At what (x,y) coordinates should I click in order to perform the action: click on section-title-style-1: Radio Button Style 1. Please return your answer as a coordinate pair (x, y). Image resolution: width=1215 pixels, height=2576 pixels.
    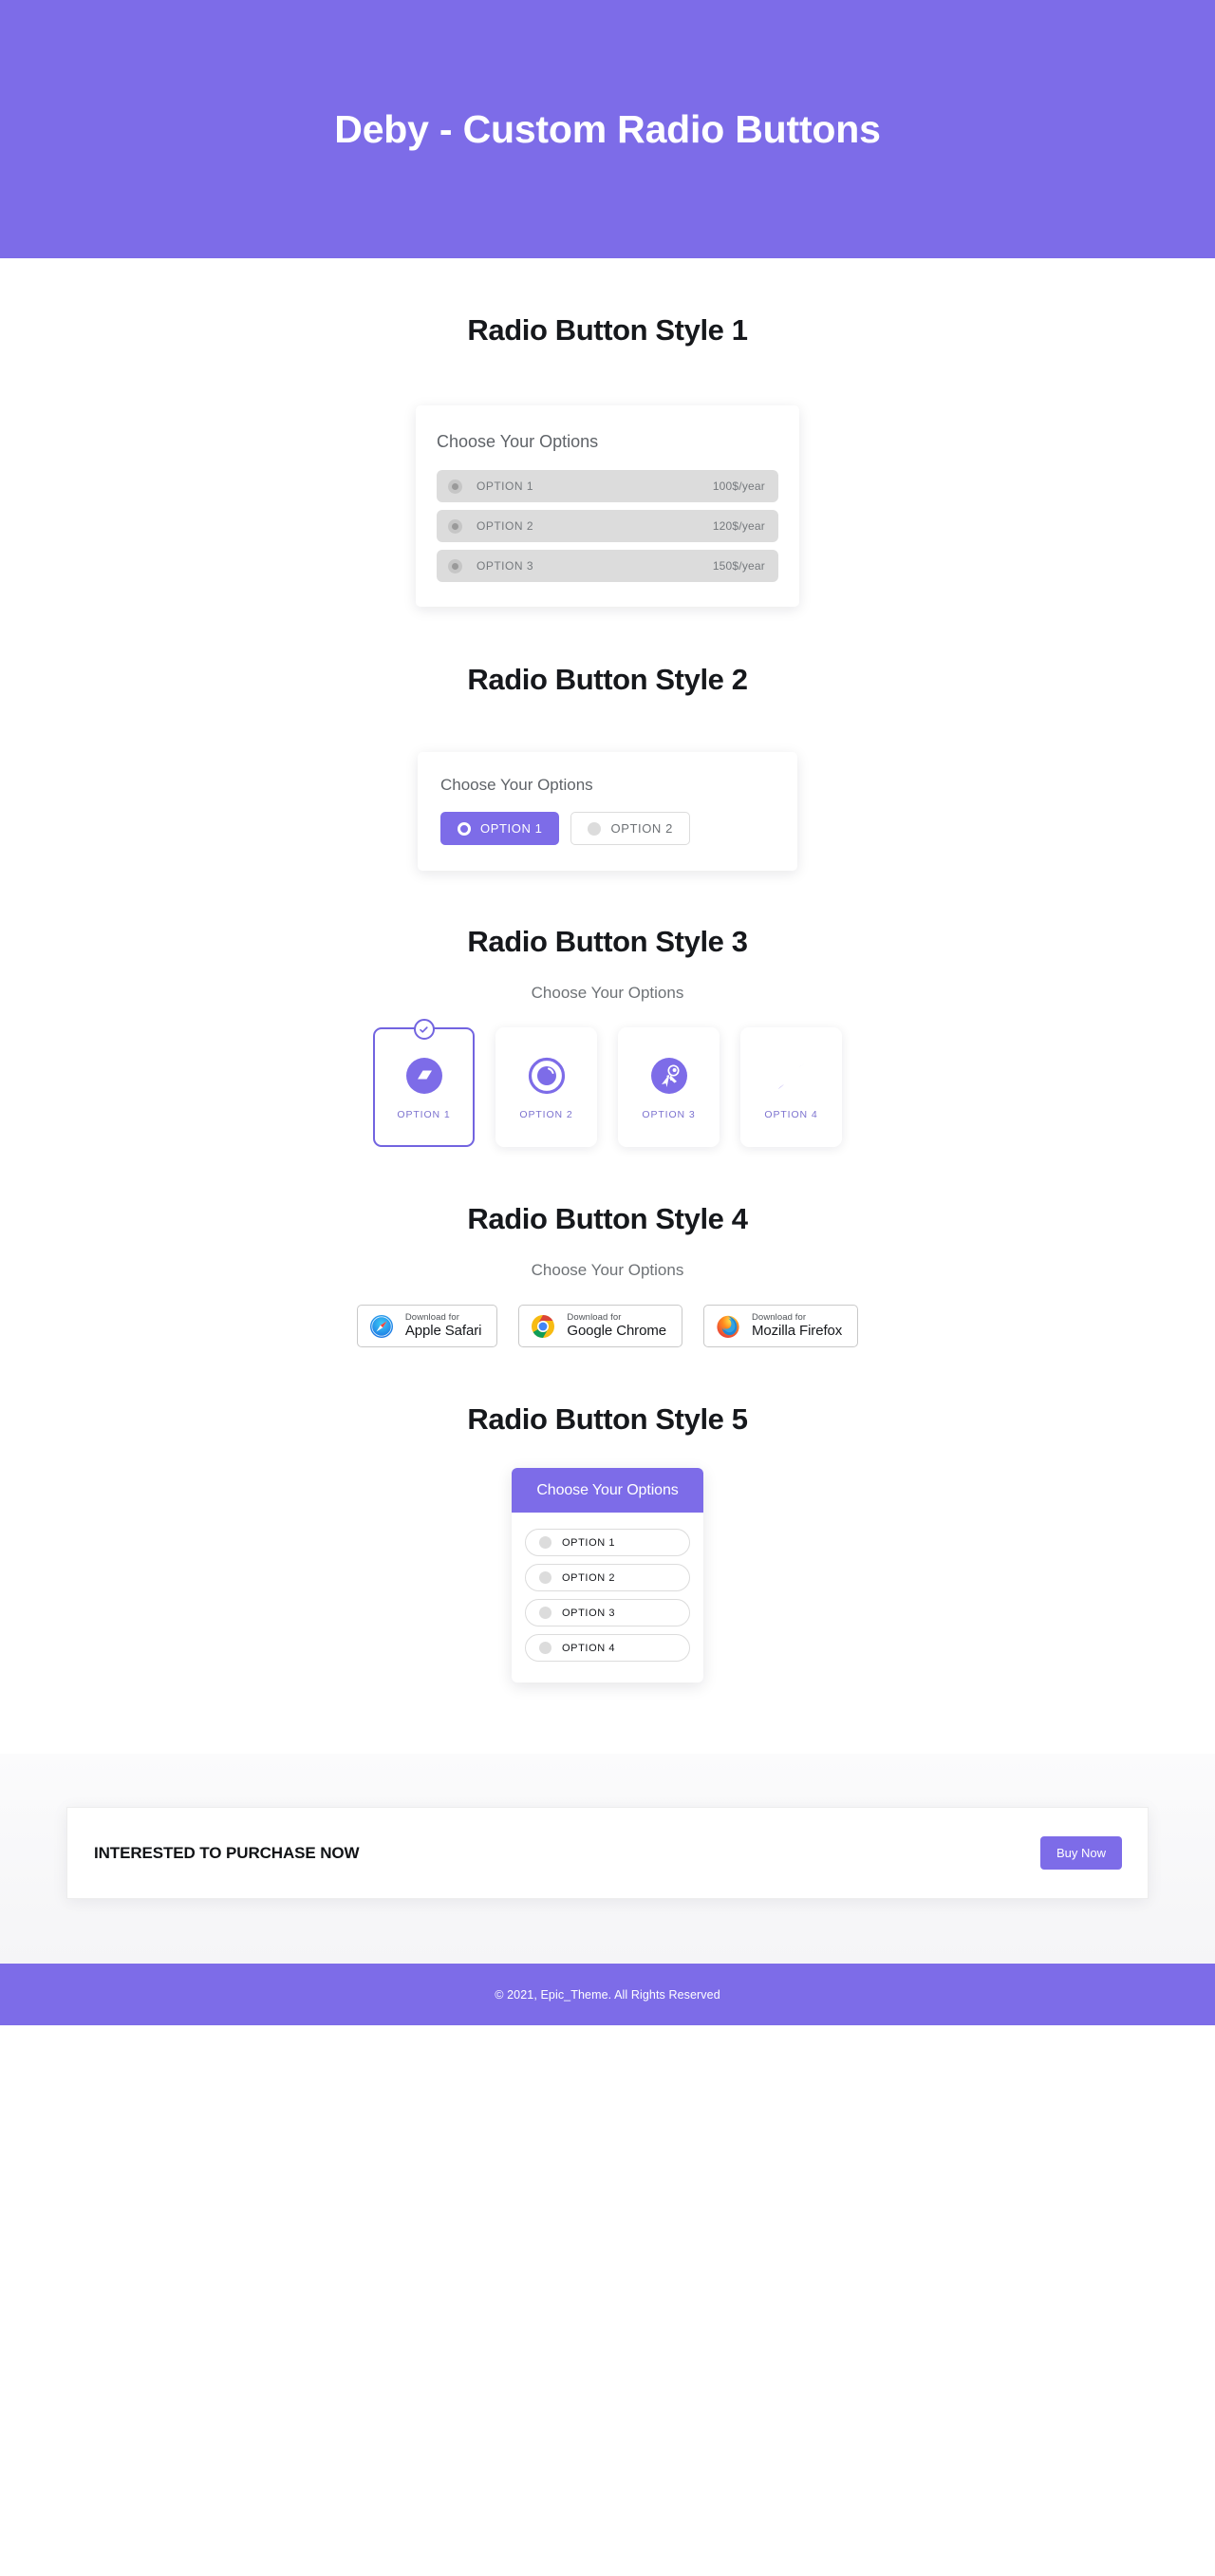
    Looking at the image, I should click on (607, 330).